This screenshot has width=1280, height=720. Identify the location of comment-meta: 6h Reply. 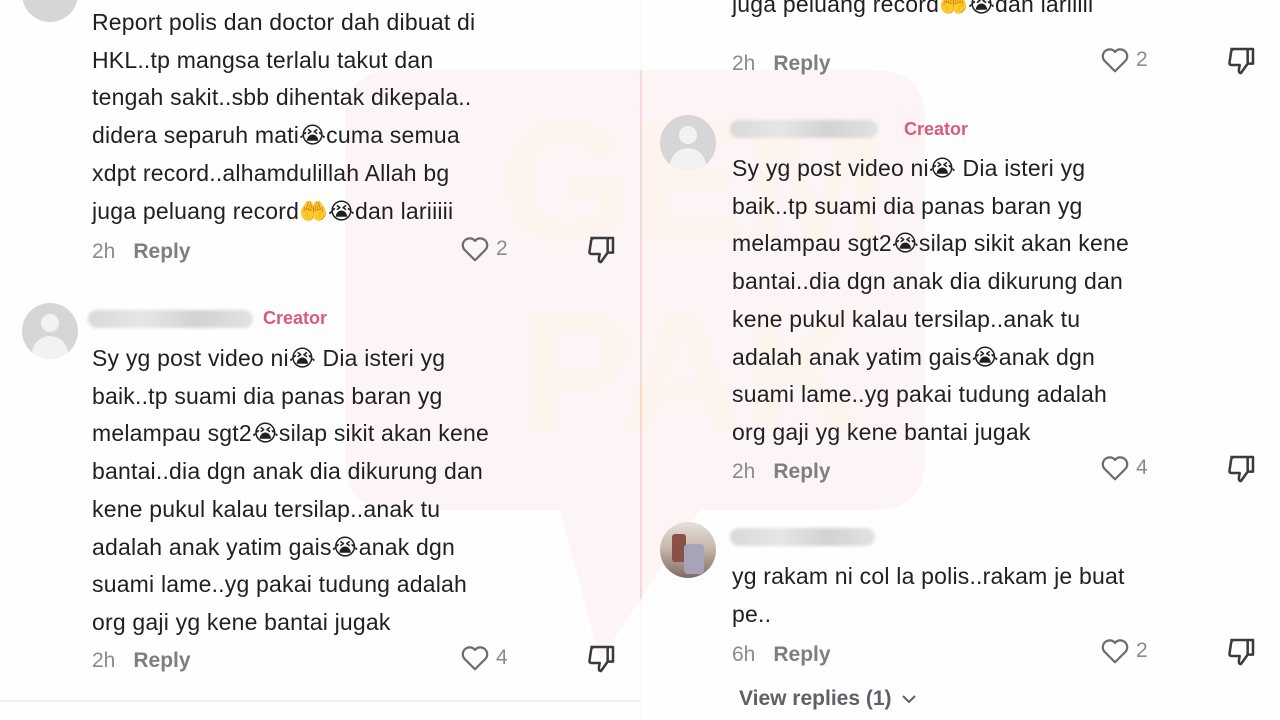
(781, 655).